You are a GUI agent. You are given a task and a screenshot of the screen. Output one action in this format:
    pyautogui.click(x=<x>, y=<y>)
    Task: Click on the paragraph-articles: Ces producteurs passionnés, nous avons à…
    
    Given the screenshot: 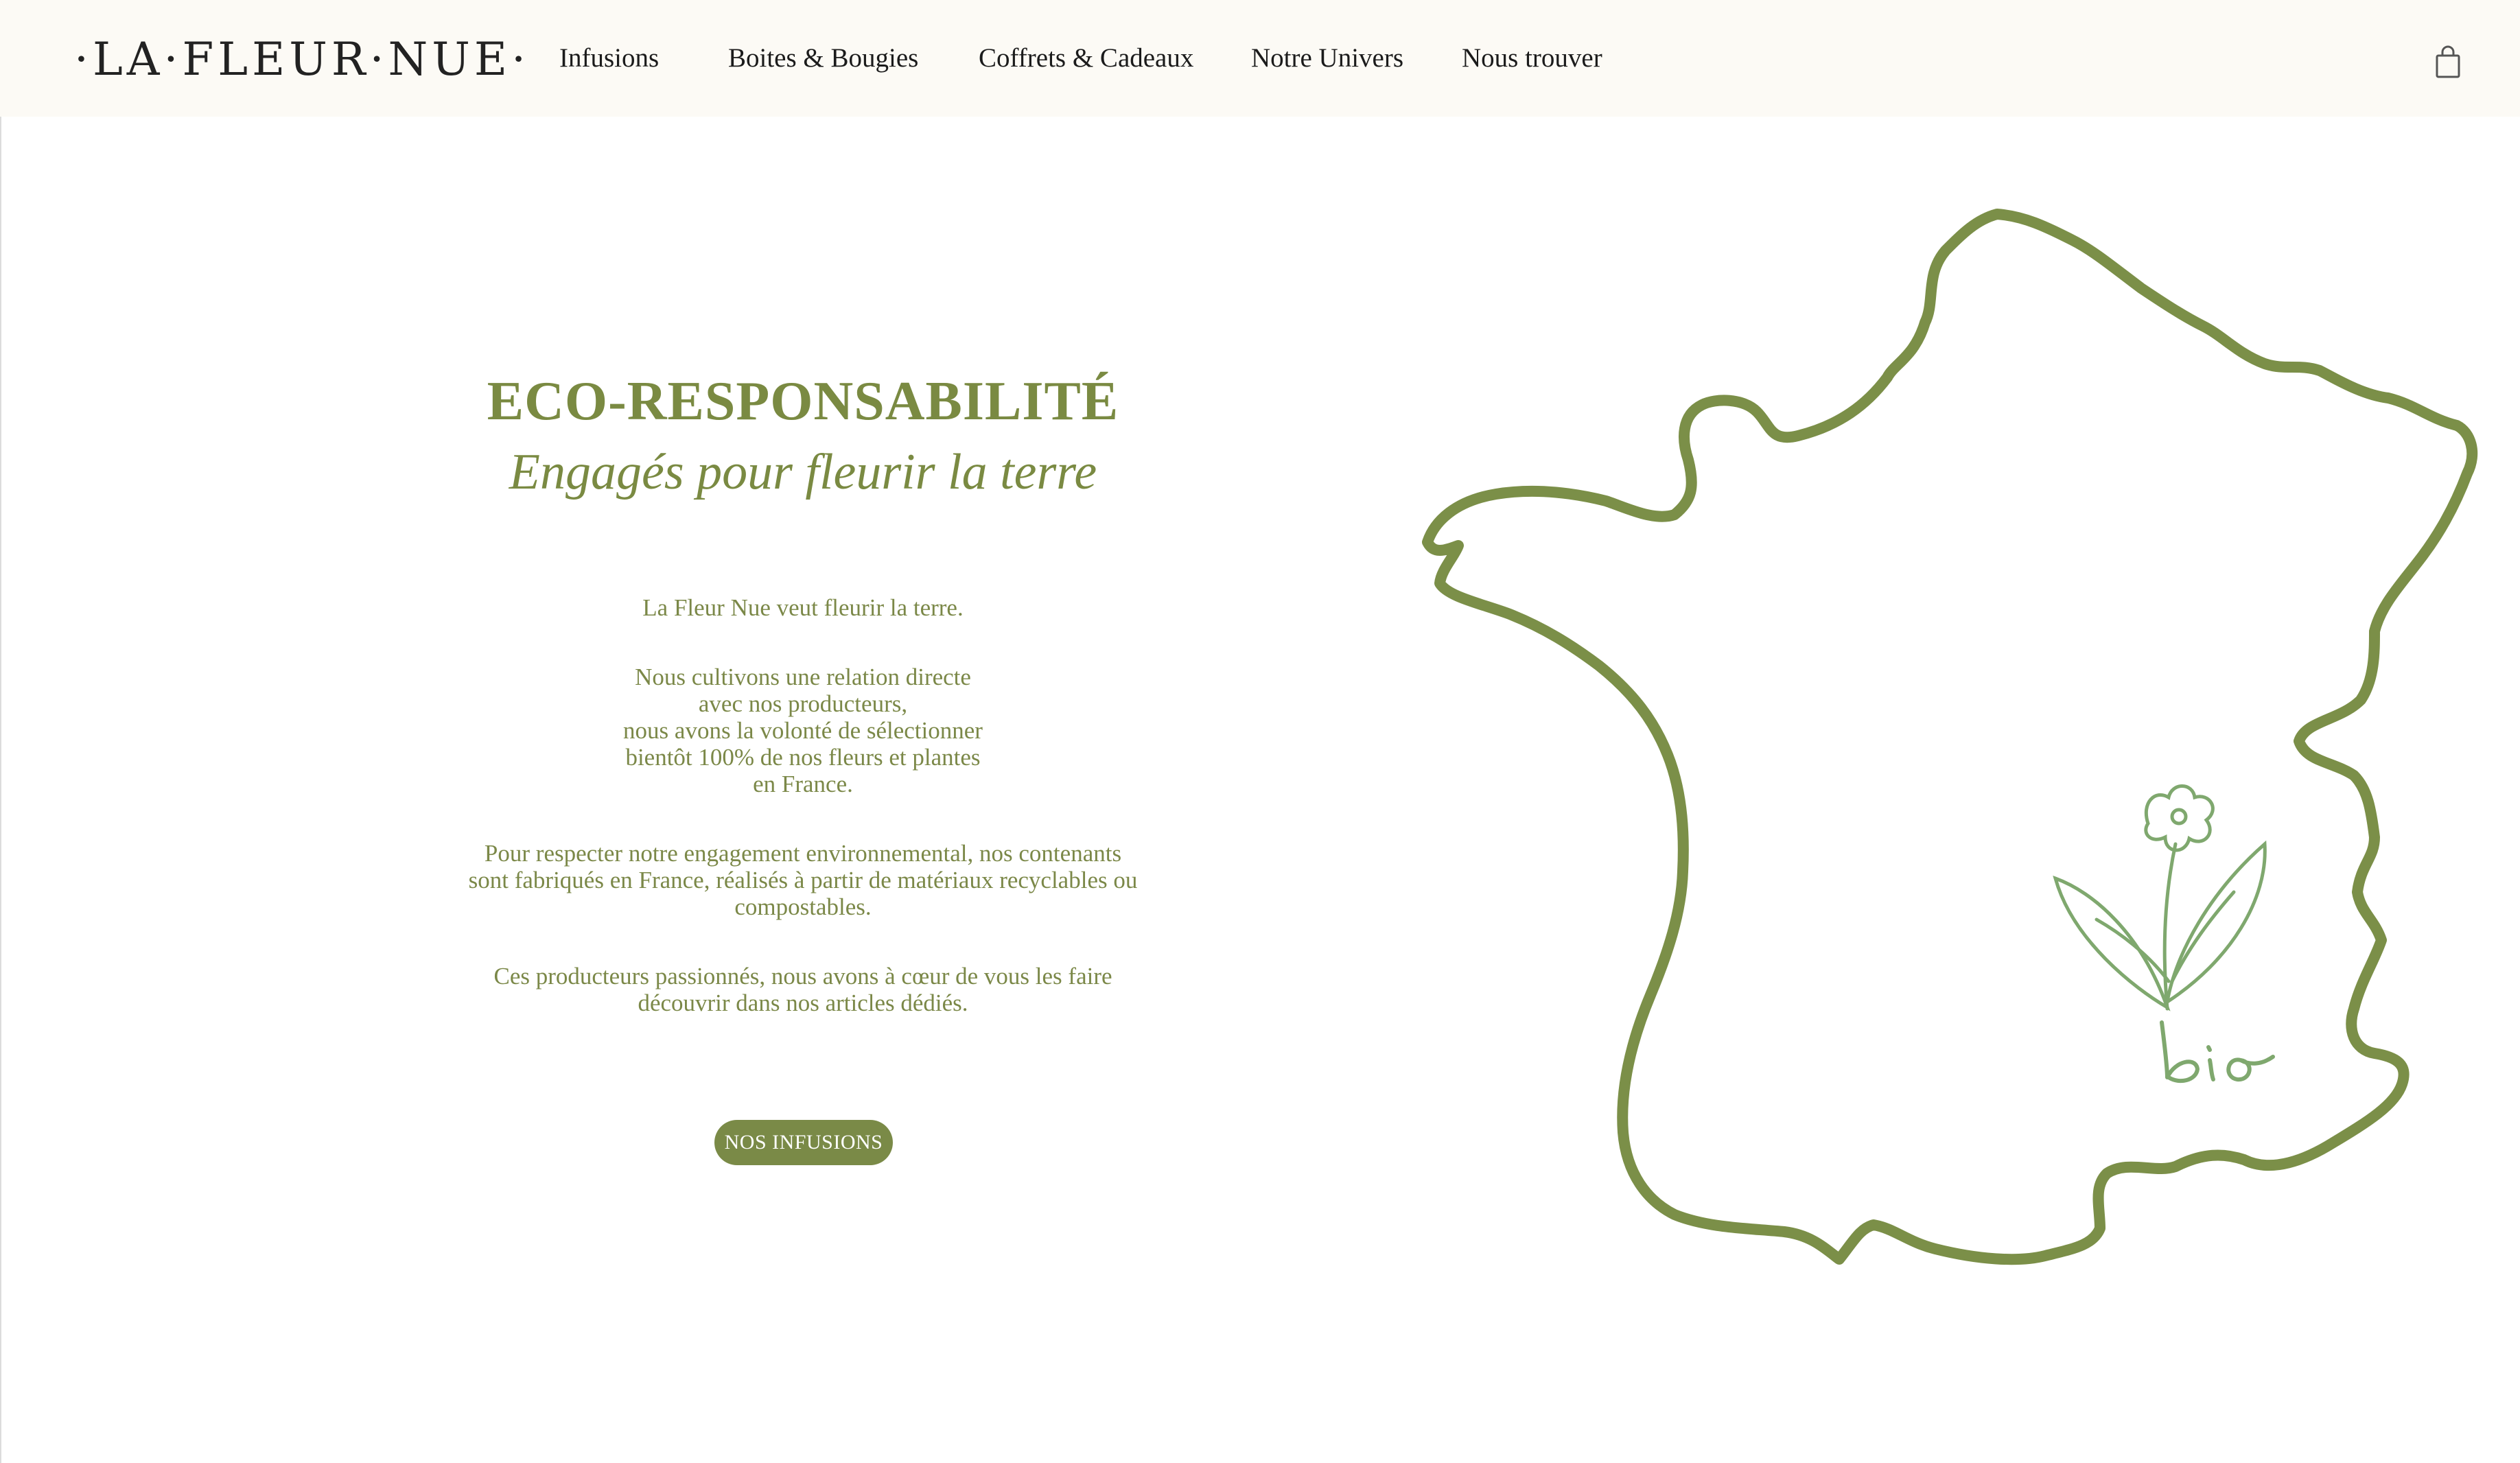 What is the action you would take?
    pyautogui.click(x=802, y=989)
    